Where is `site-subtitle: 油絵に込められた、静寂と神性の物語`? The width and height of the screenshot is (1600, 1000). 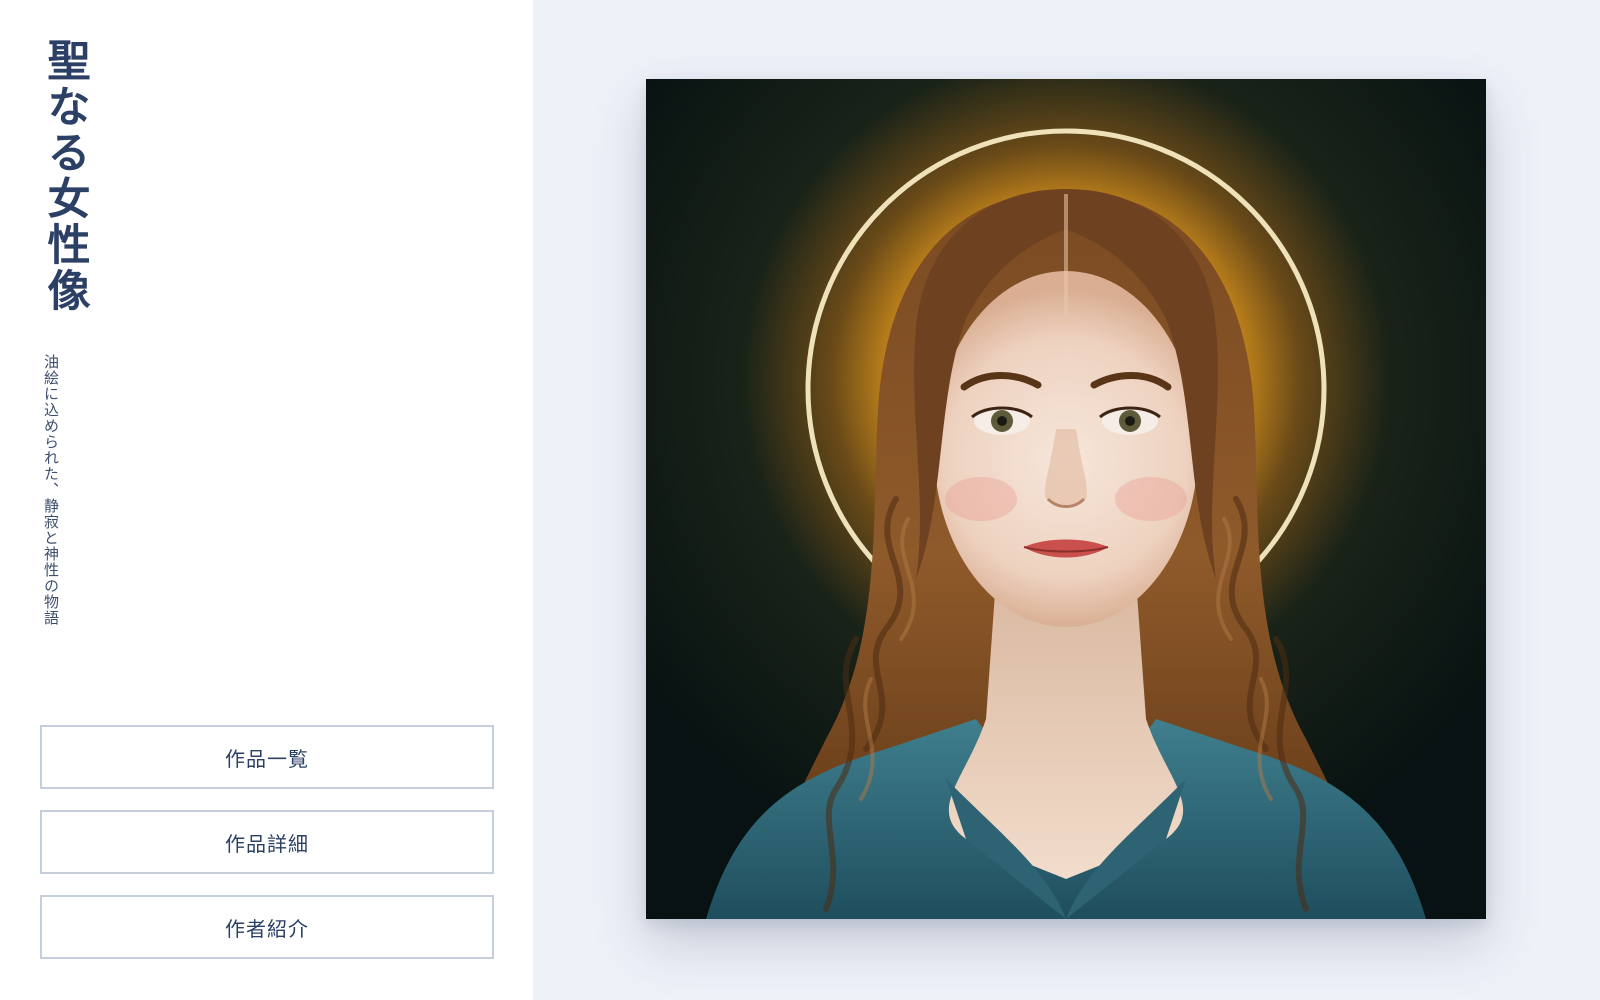 site-subtitle: 油絵に込められた、静寂と神性の物語 is located at coordinates (51, 490).